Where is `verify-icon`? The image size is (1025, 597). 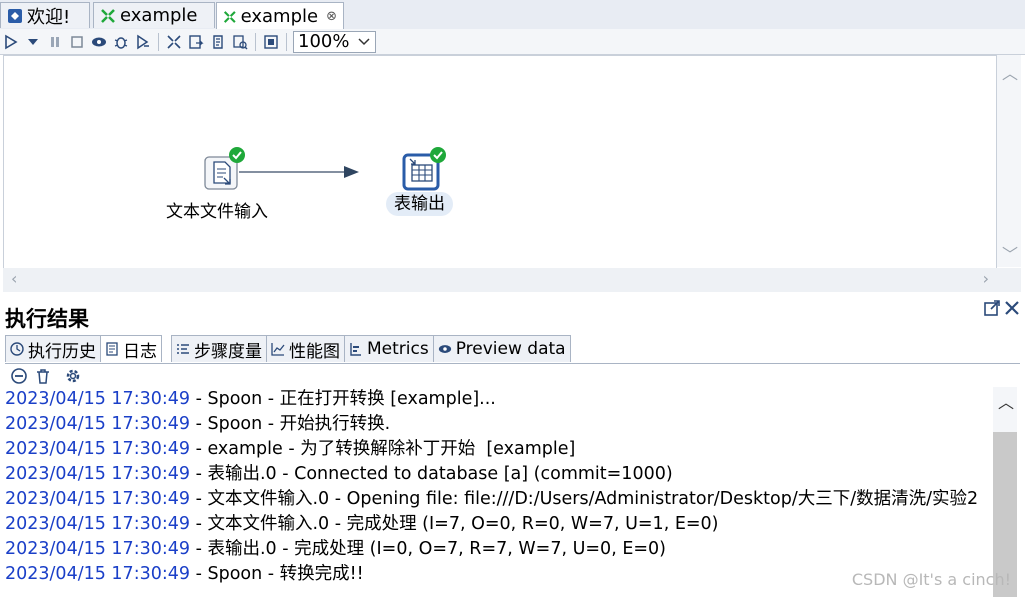 verify-icon is located at coordinates (174, 41).